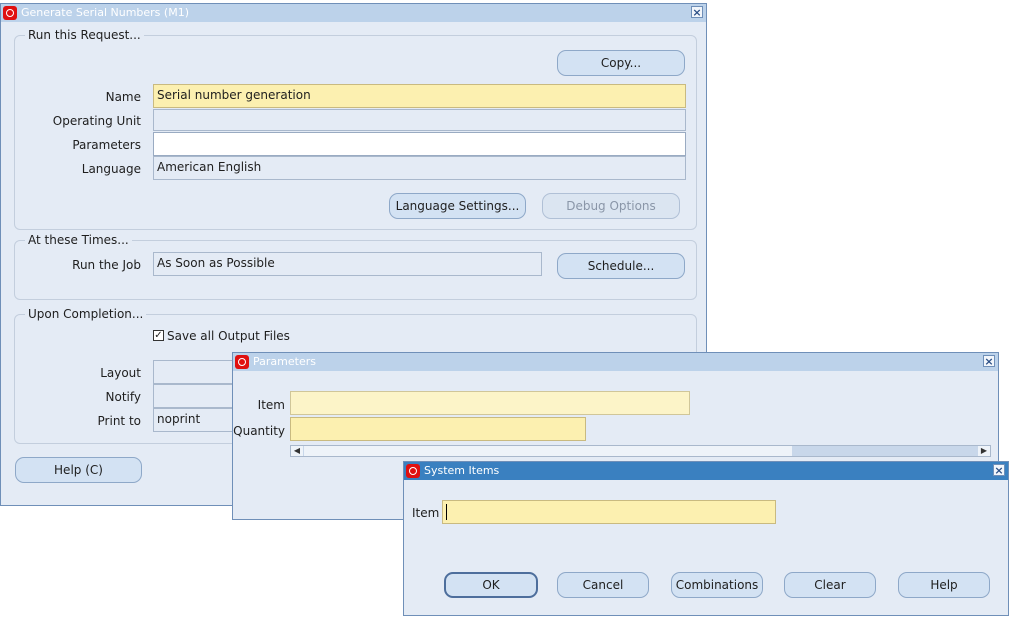 The image size is (1010, 619). Describe the element at coordinates (259, 431) in the screenshot. I see `param-quantity-label: Quantity` at that location.